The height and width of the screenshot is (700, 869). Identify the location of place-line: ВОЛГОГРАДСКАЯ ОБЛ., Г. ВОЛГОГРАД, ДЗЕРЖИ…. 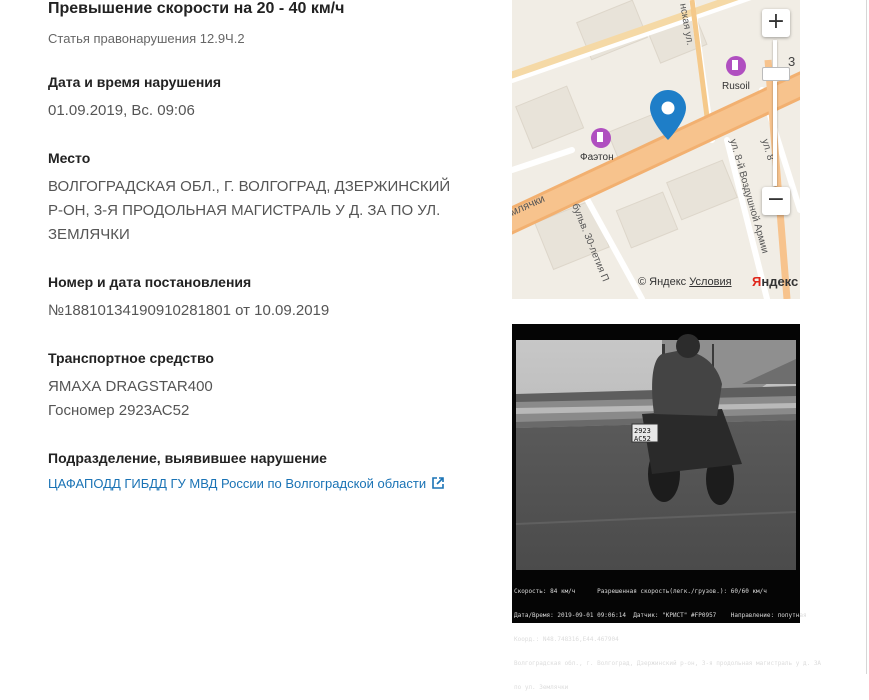
(249, 186).